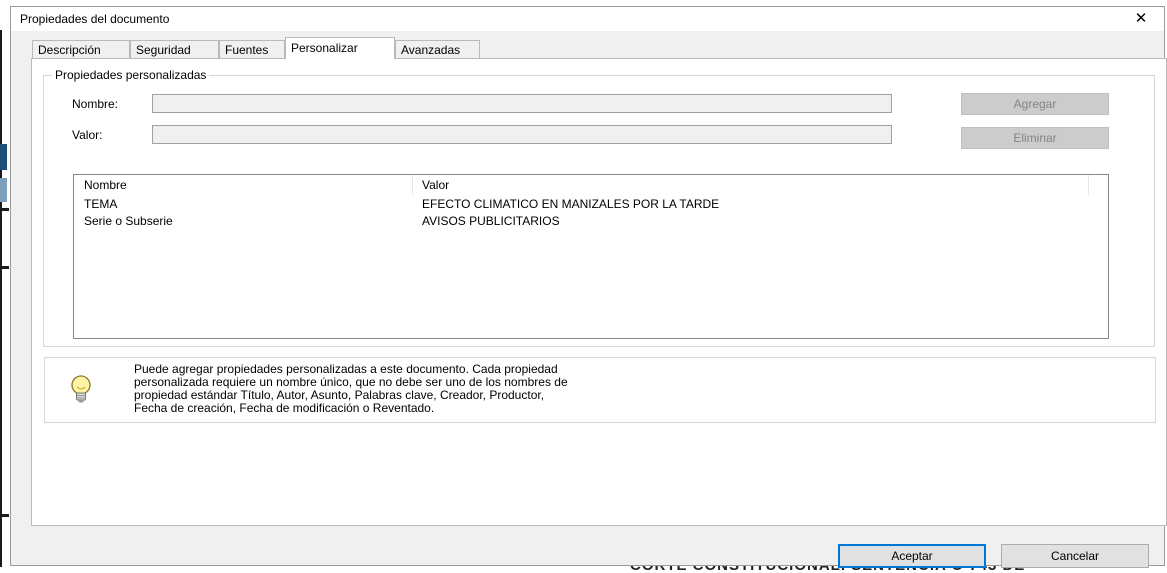 The width and height of the screenshot is (1167, 573). Describe the element at coordinates (591, 222) in the screenshot. I see `table-row: Serie o Subserie AVISOS PUBLICITARIOS` at that location.